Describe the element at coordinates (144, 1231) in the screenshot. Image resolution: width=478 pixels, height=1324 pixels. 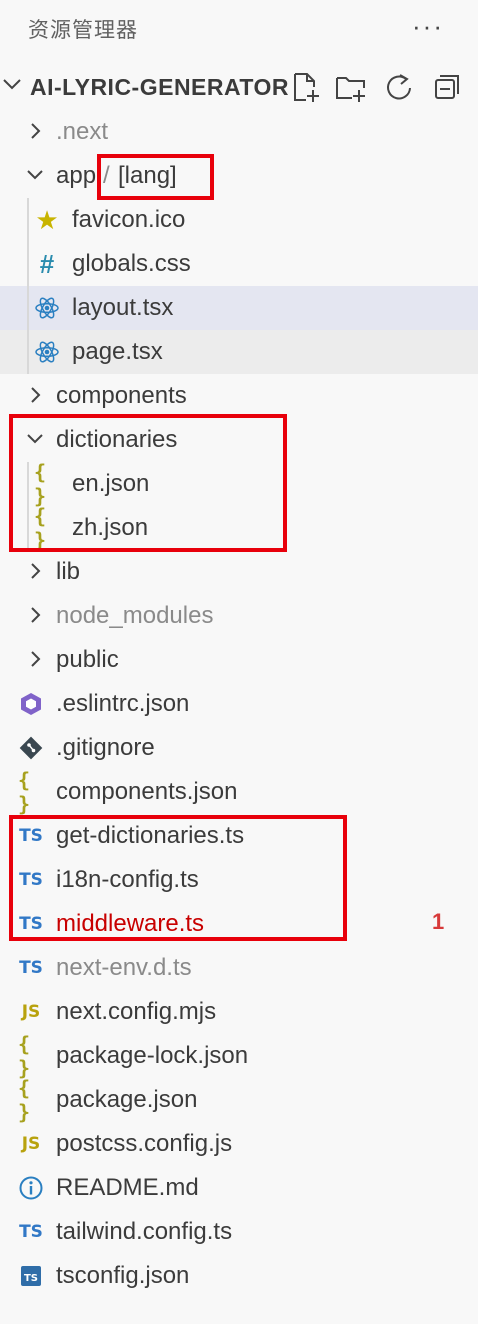
I see `tree-item-label: tailwind.config.ts` at that location.